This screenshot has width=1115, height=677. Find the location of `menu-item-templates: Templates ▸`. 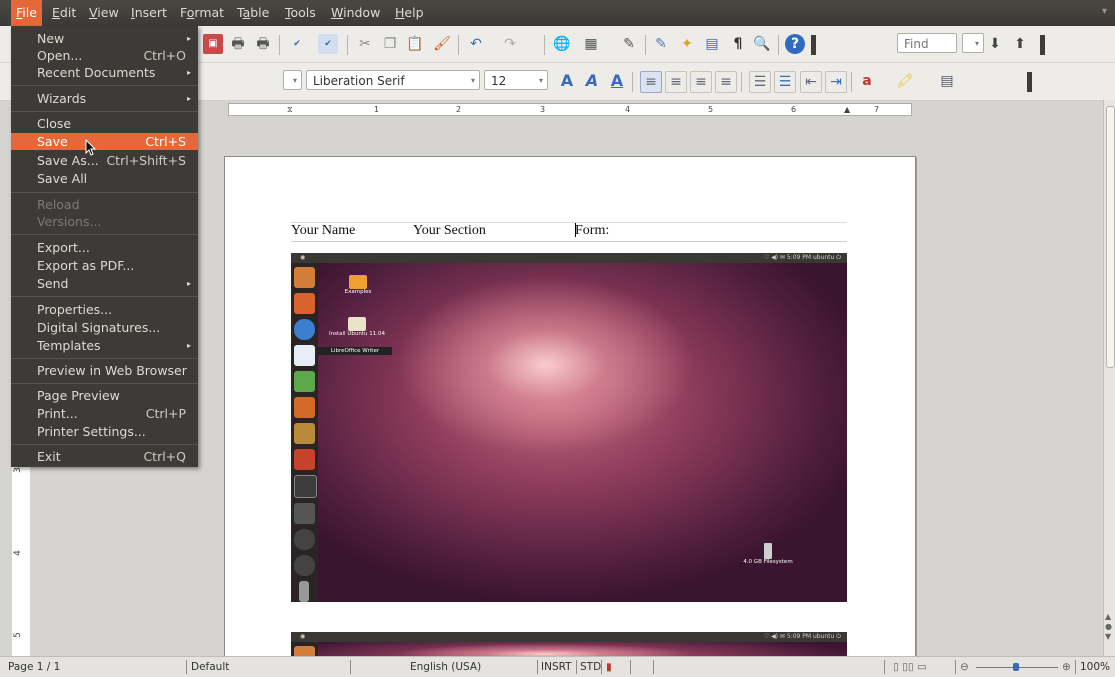

menu-item-templates: Templates ▸ is located at coordinates (104, 345).